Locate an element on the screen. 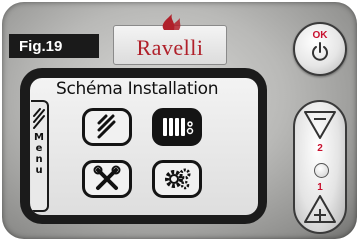 This screenshot has width=360, height=242. minus-number: 2 is located at coordinates (320, 148).